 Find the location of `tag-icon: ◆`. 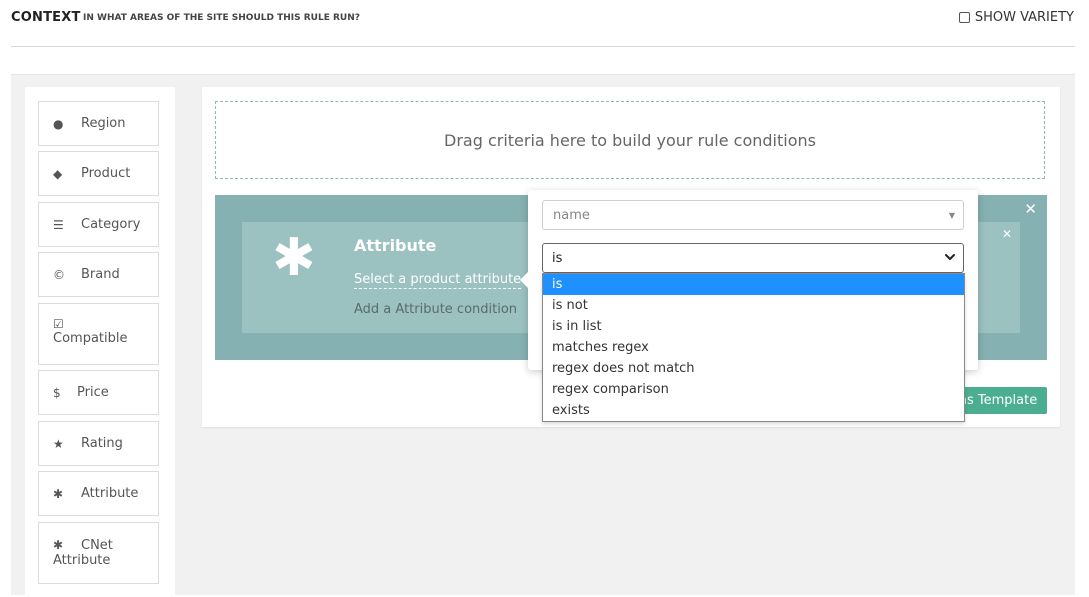

tag-icon: ◆ is located at coordinates (58, 173).